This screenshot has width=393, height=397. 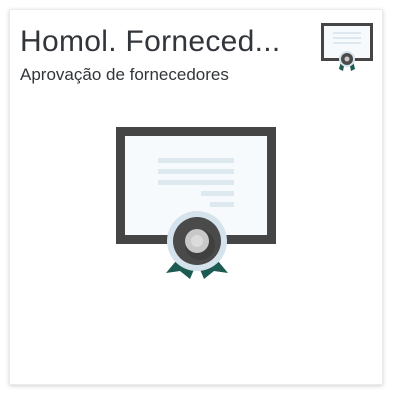 I want to click on certificate-icon, so click(x=347, y=48).